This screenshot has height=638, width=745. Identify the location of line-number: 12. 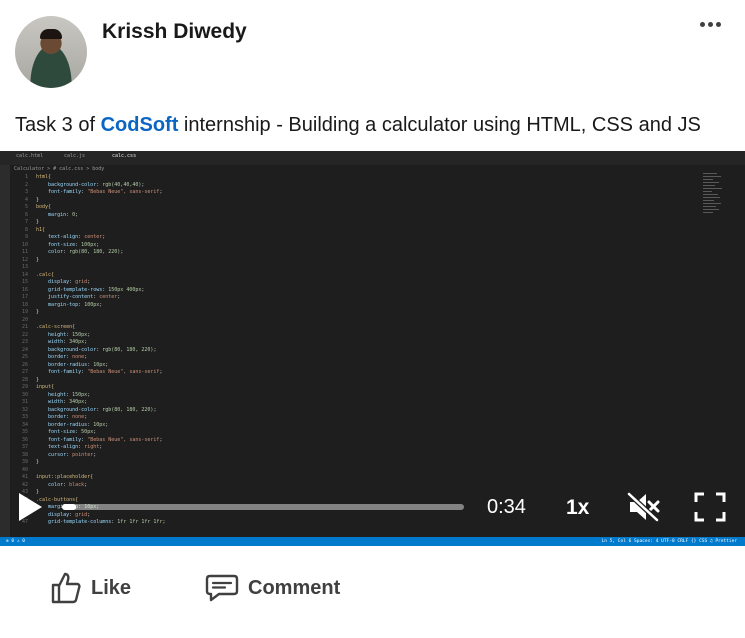
(24, 259).